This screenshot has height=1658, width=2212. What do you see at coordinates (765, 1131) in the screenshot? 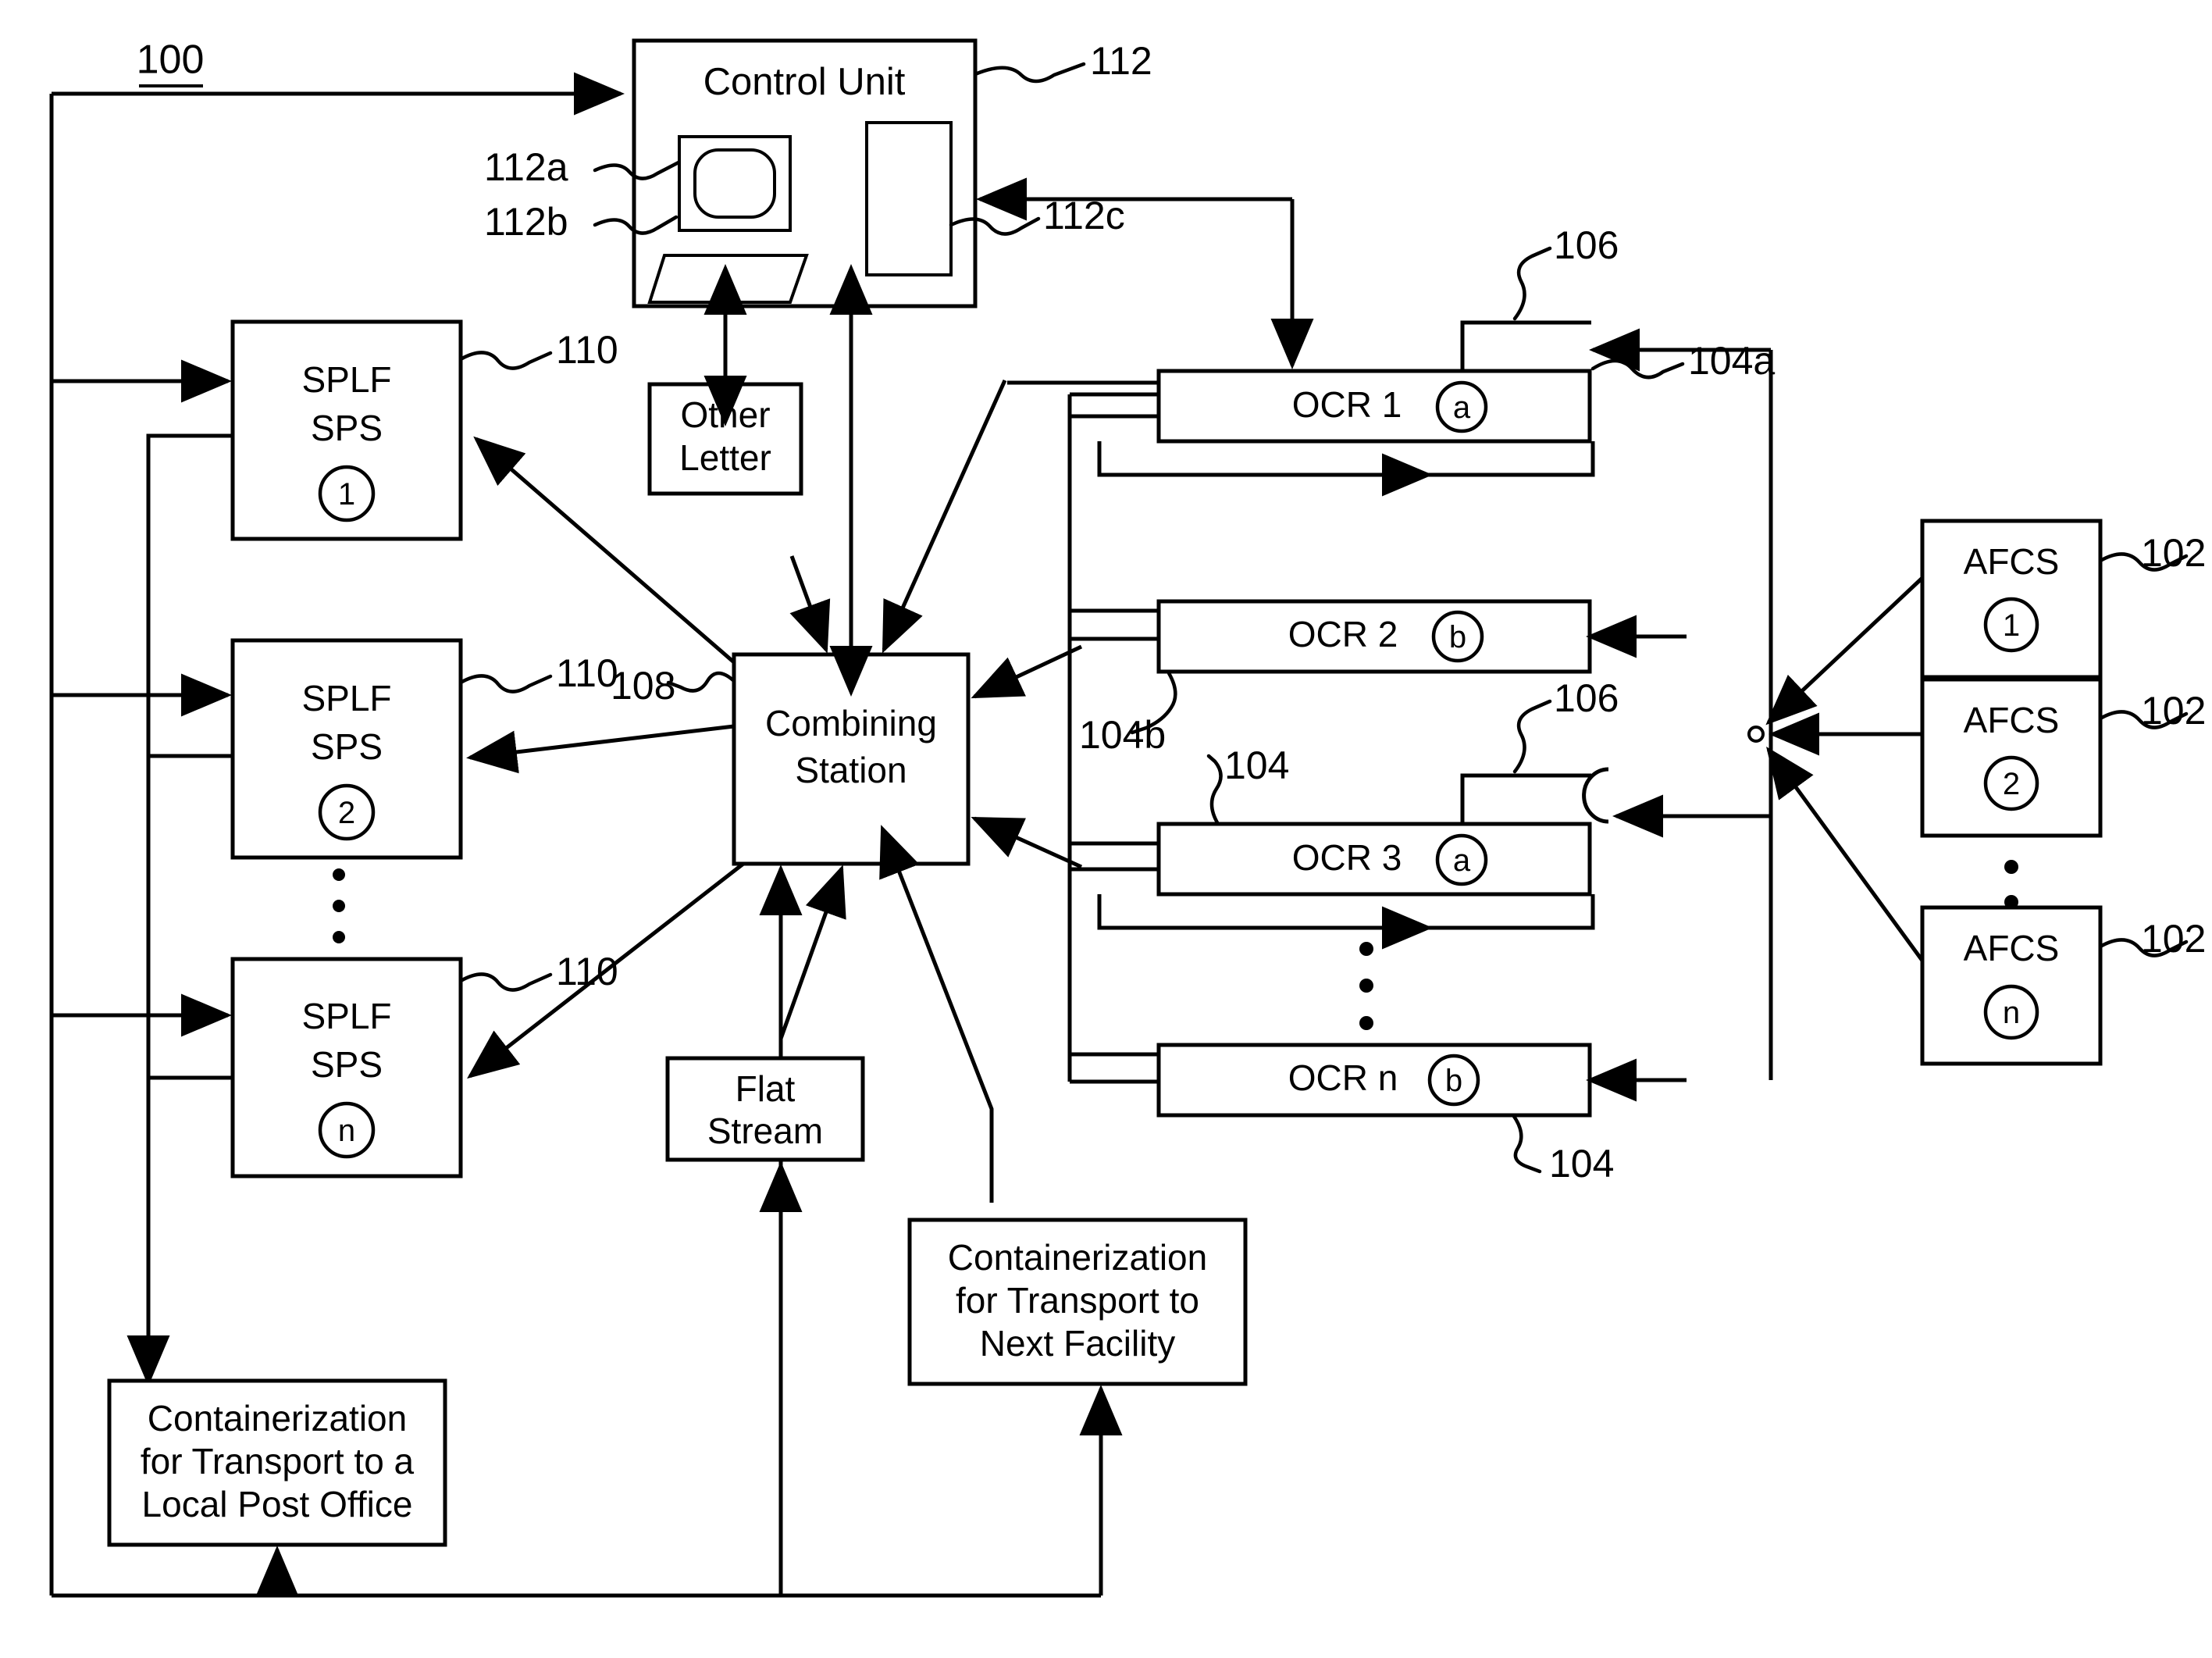
I see `flat-stream-line2: Stream` at bounding box center [765, 1131].